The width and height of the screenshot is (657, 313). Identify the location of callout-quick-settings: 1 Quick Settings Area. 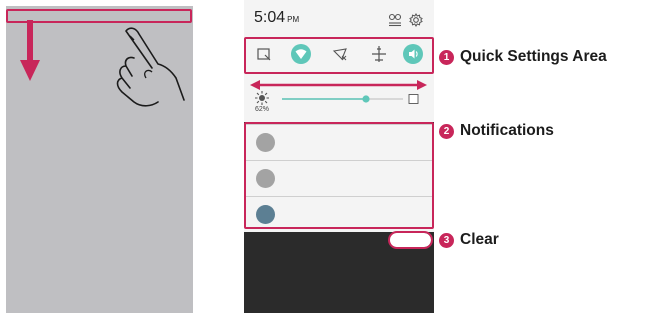
(523, 57).